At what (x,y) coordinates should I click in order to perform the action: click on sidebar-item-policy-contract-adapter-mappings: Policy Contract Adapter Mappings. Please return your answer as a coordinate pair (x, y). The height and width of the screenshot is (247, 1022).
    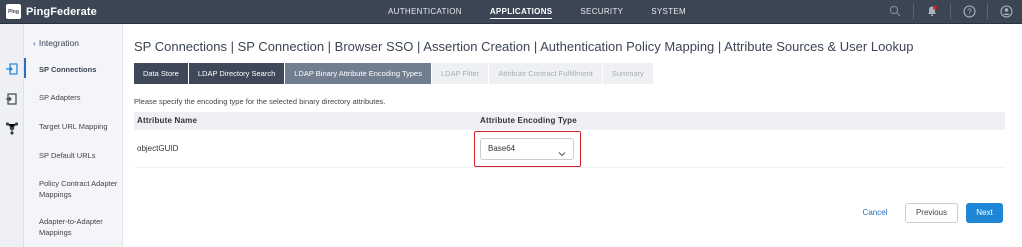
    Looking at the image, I should click on (79, 189).